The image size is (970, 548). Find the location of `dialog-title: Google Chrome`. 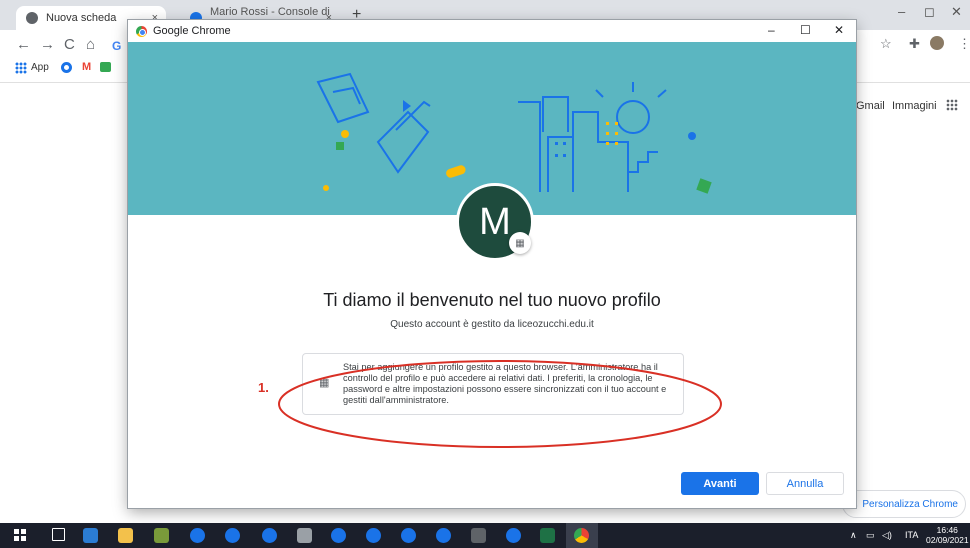

dialog-title: Google Chrome is located at coordinates (192, 31).